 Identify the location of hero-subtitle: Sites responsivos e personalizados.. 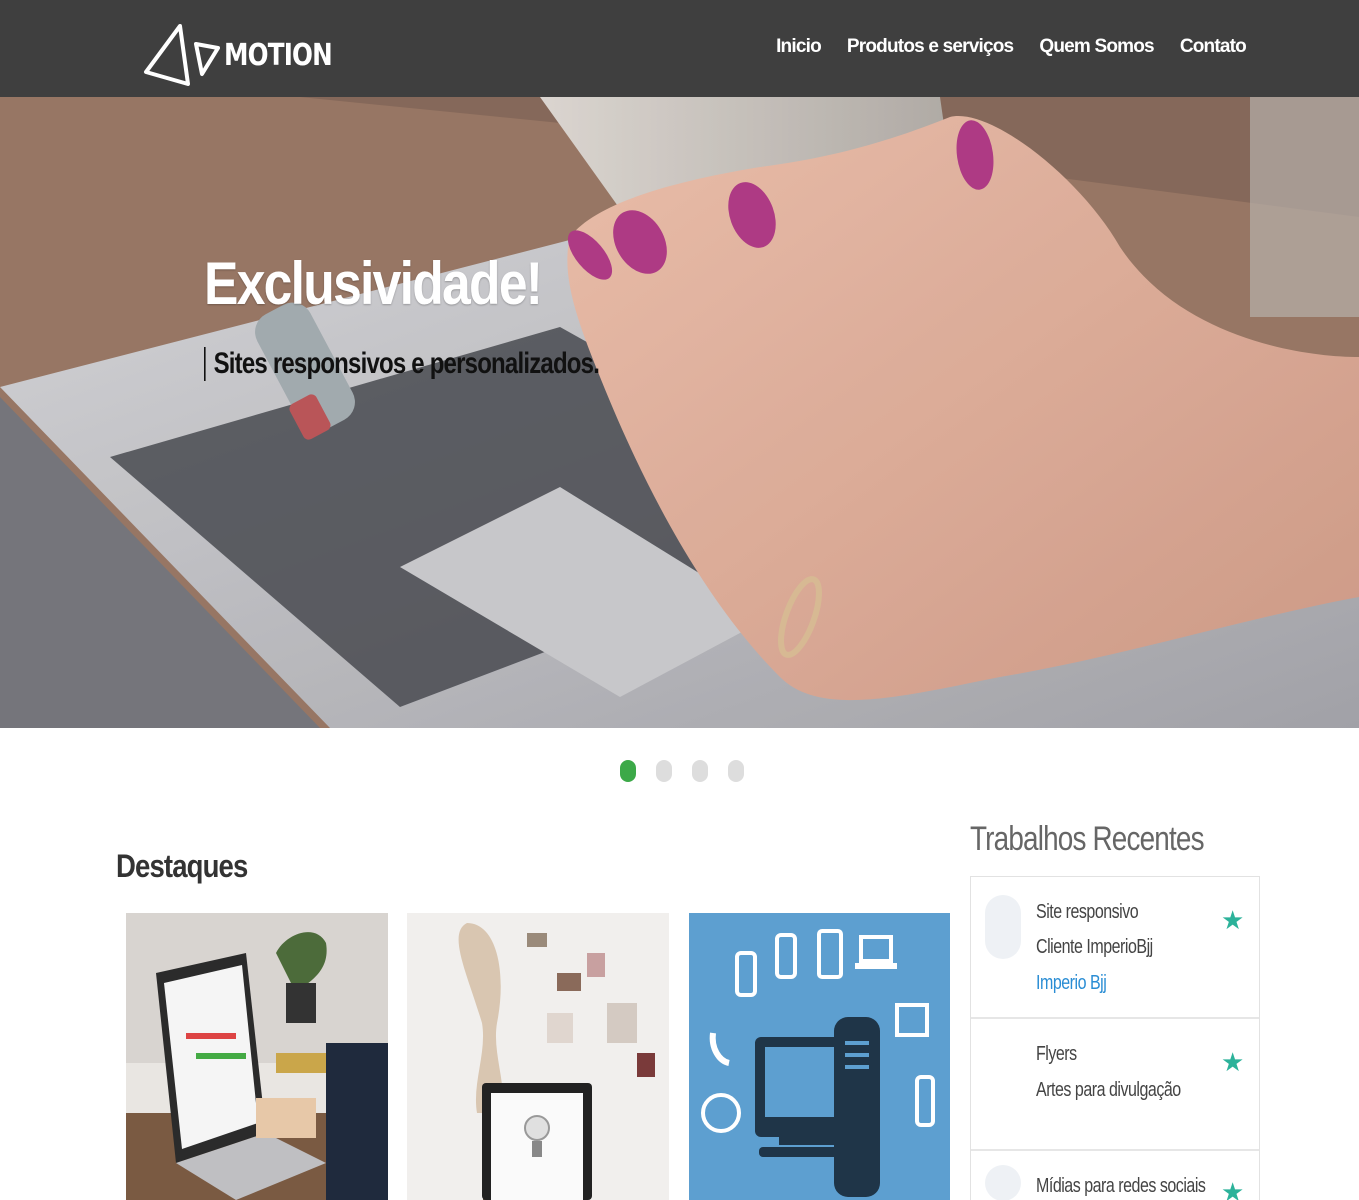
(402, 364).